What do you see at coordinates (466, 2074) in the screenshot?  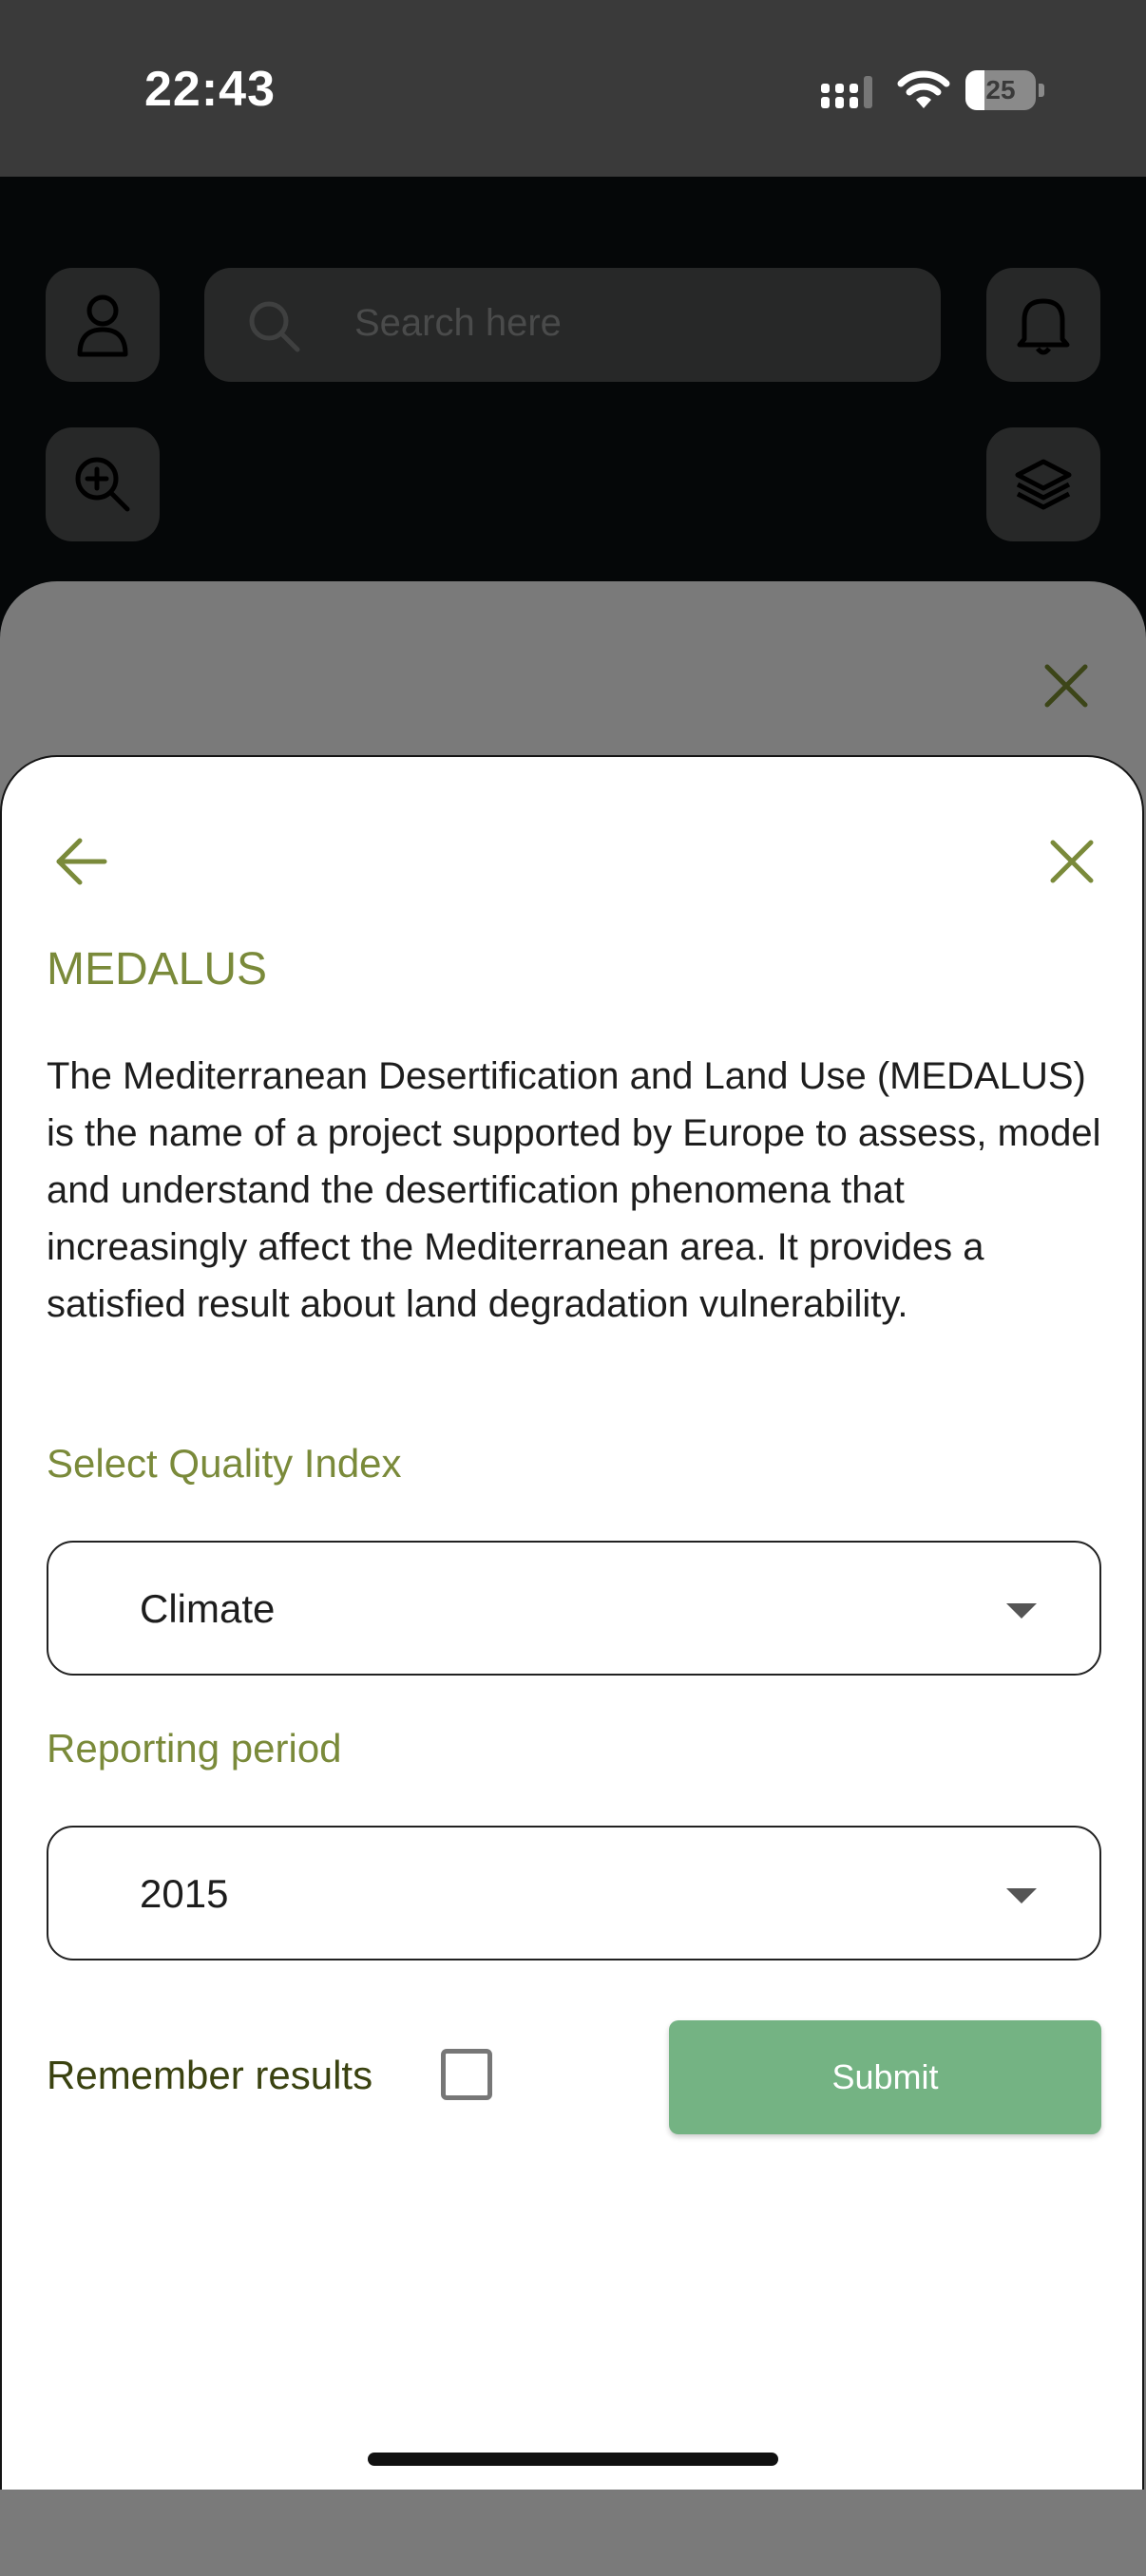 I see `remember-results-checkbox` at bounding box center [466, 2074].